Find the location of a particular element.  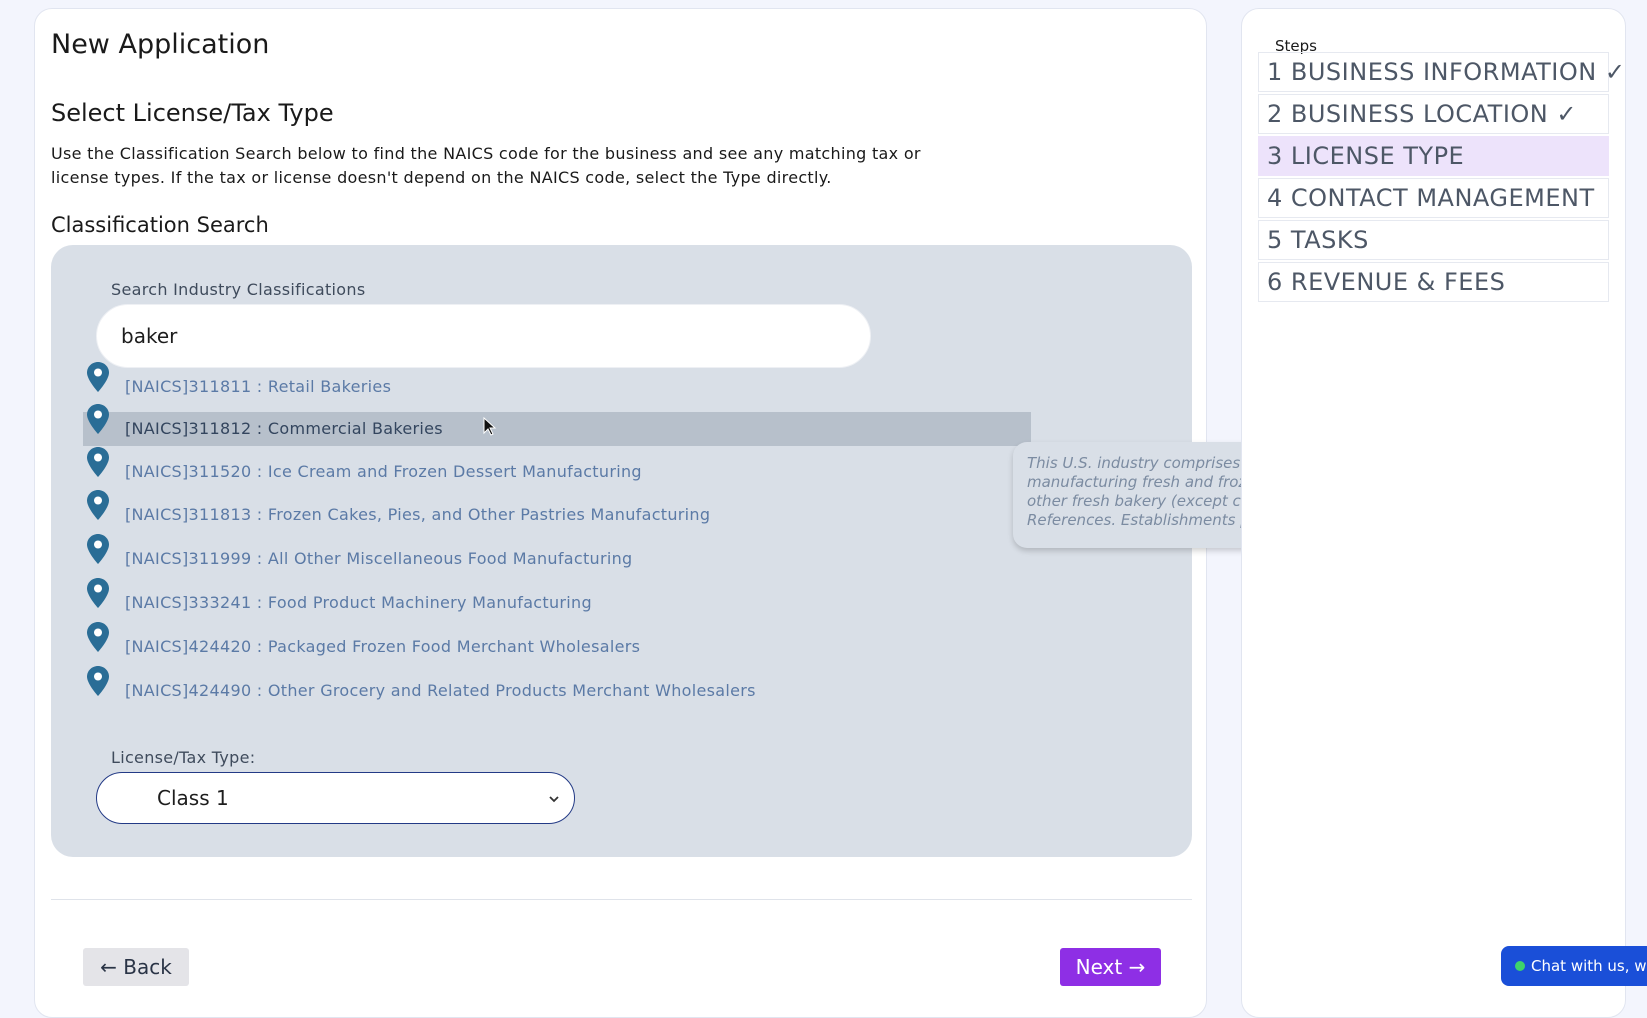

chat-button: Chat with us, we a is located at coordinates (1574, 966).